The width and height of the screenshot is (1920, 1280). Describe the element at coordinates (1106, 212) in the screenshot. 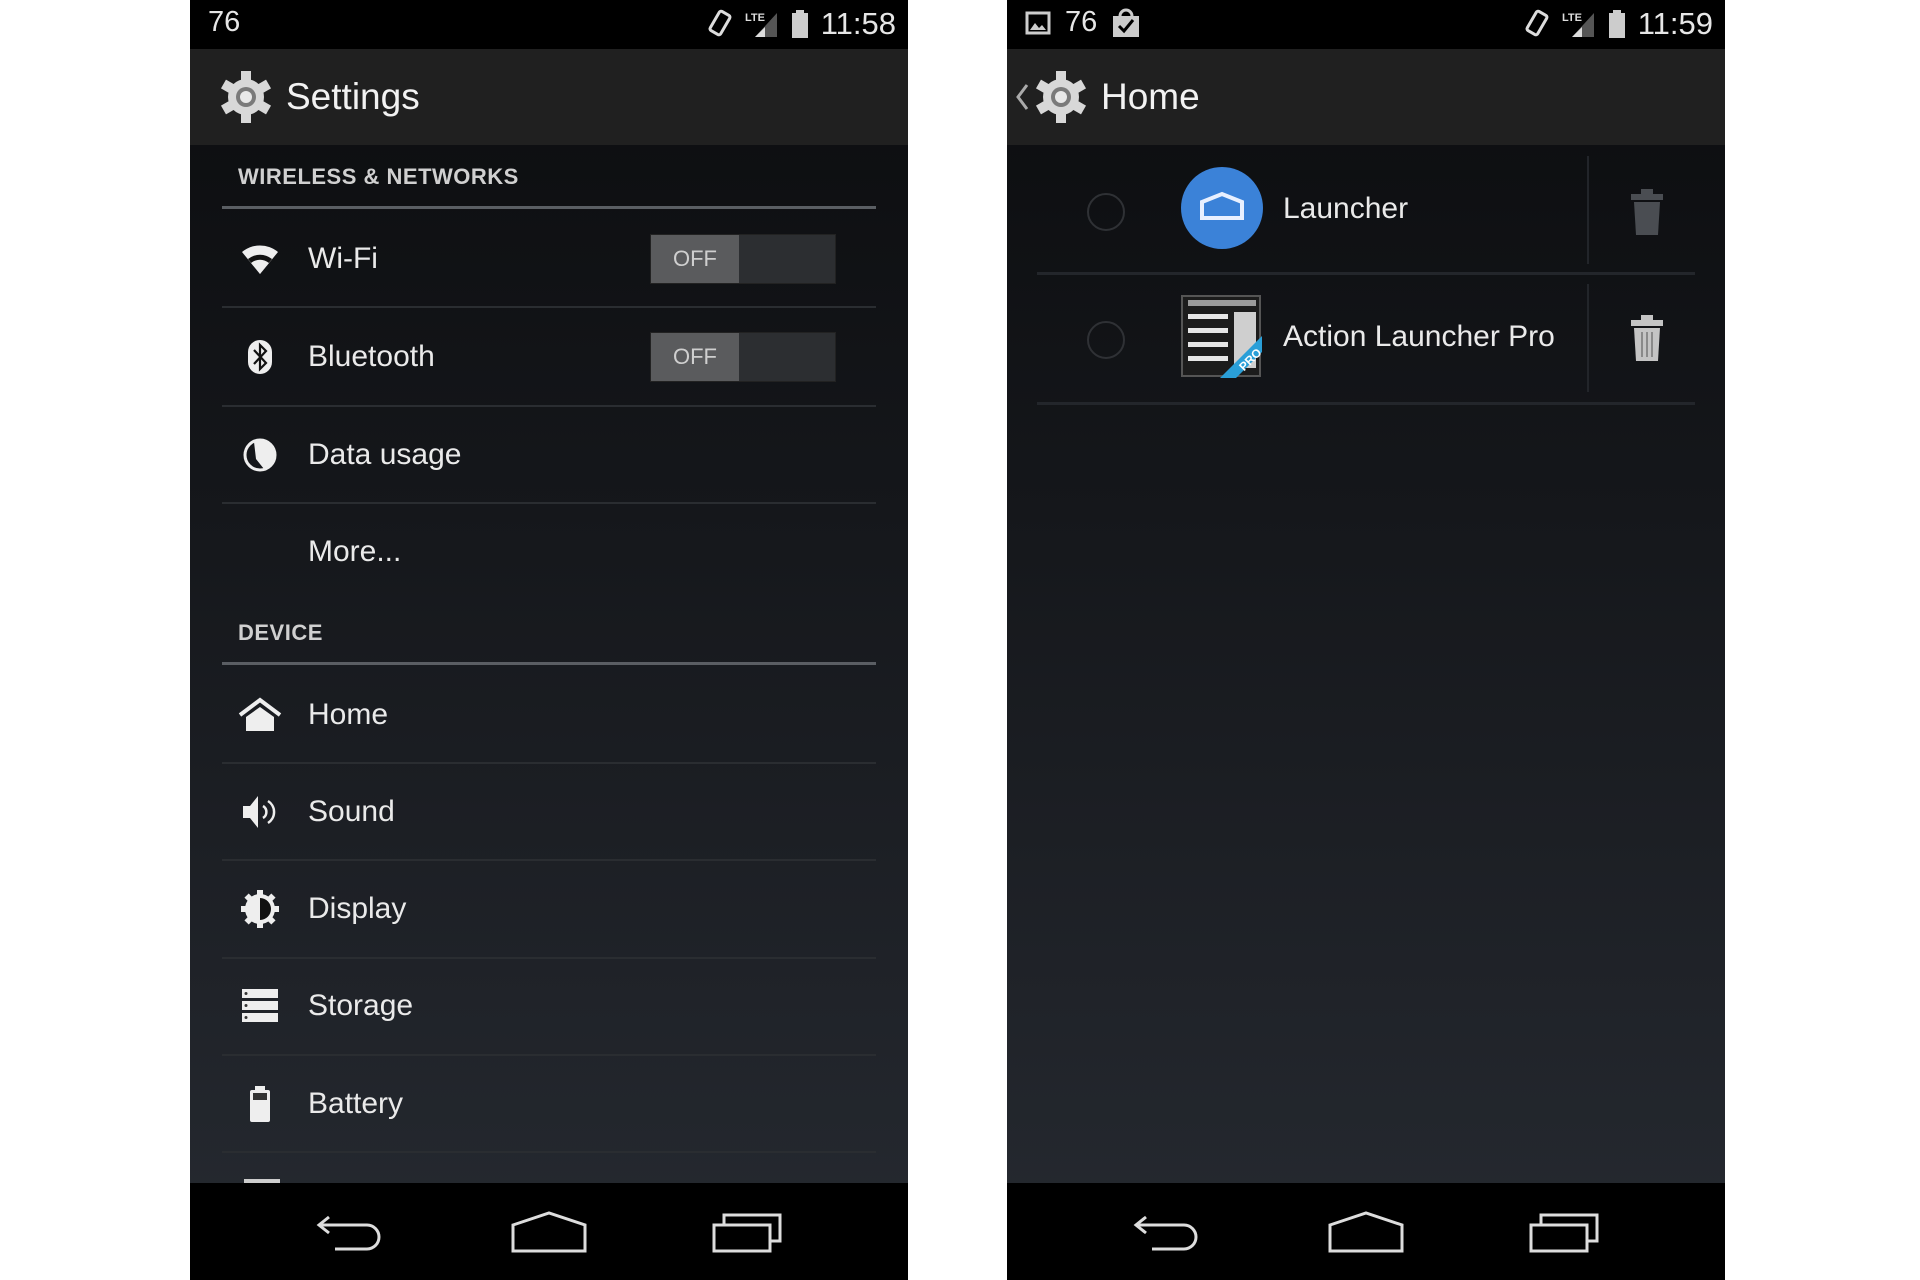

I see `launcher-radio` at that location.